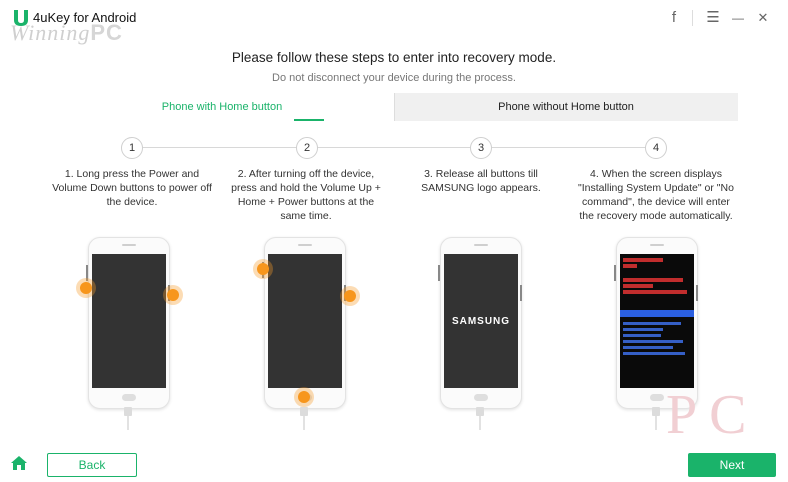  Describe the element at coordinates (309, 120) in the screenshot. I see `active-tab-indicator` at that location.